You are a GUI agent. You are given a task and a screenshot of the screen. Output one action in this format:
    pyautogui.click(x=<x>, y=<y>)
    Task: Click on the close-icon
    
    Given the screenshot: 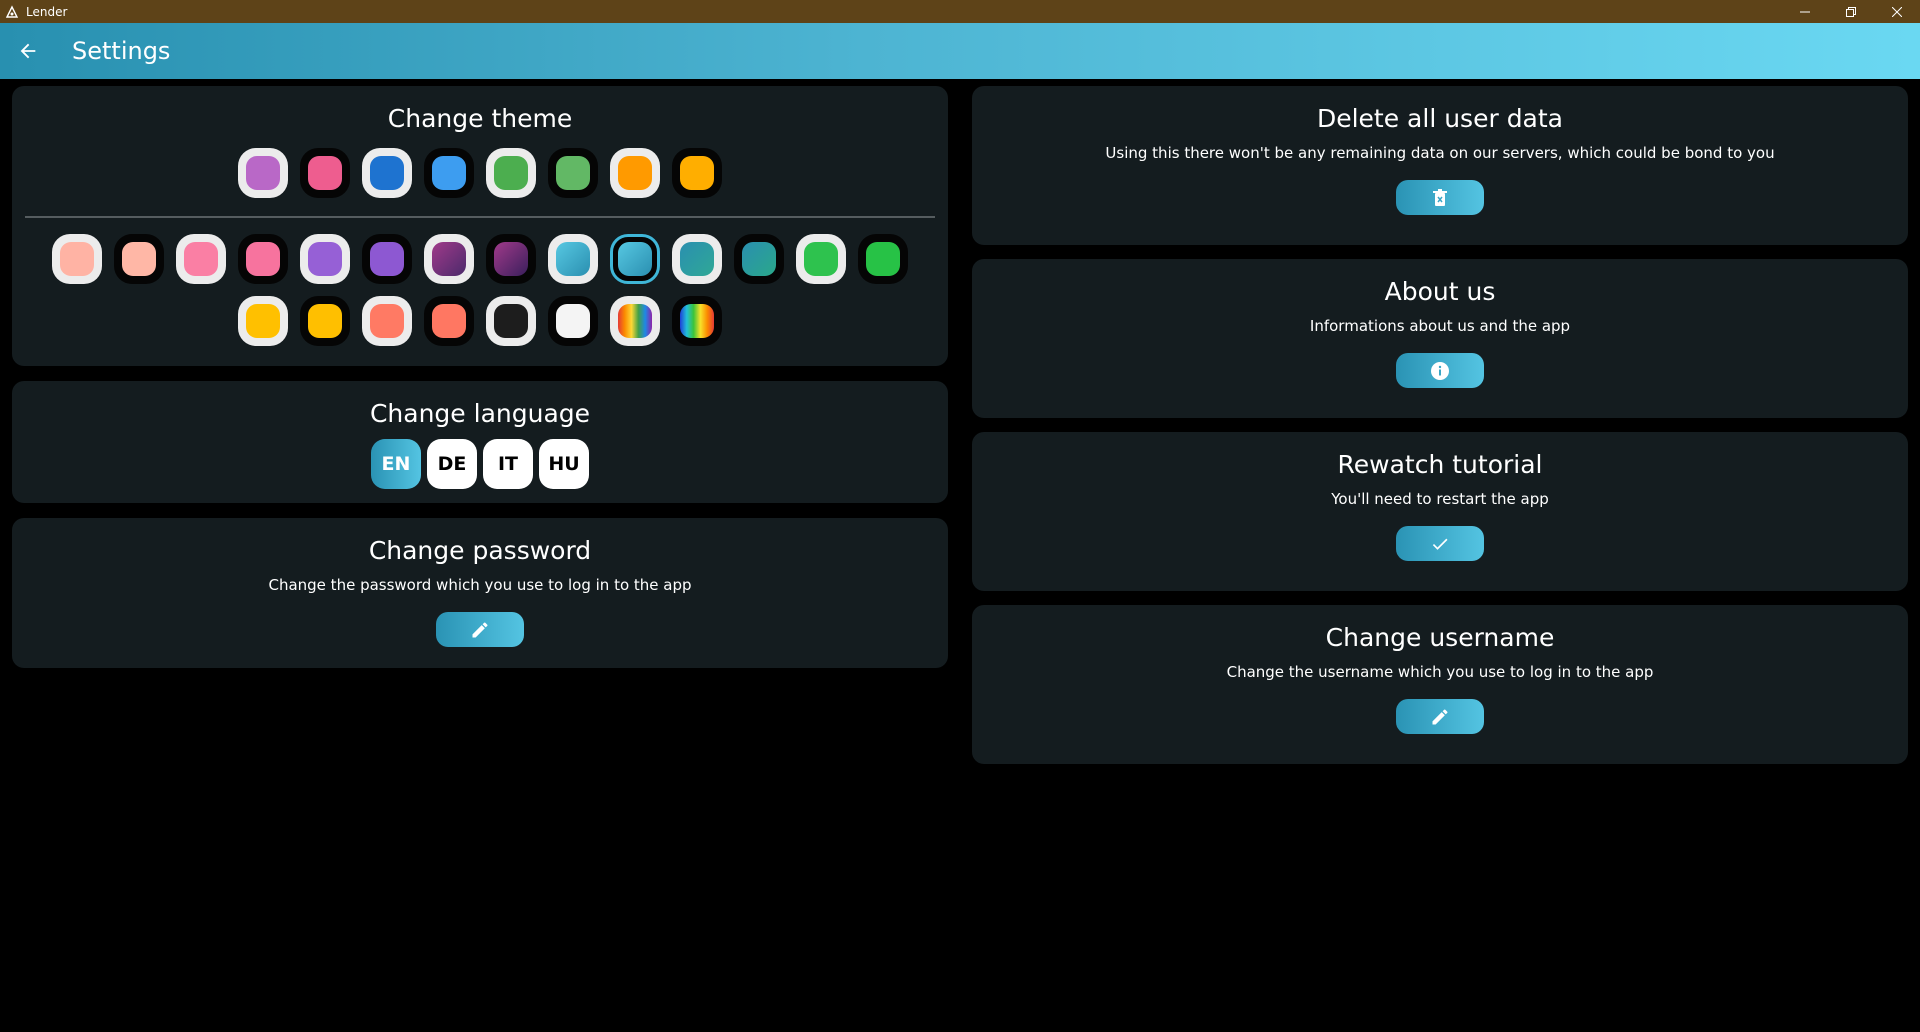 What is the action you would take?
    pyautogui.click(x=1897, y=11)
    